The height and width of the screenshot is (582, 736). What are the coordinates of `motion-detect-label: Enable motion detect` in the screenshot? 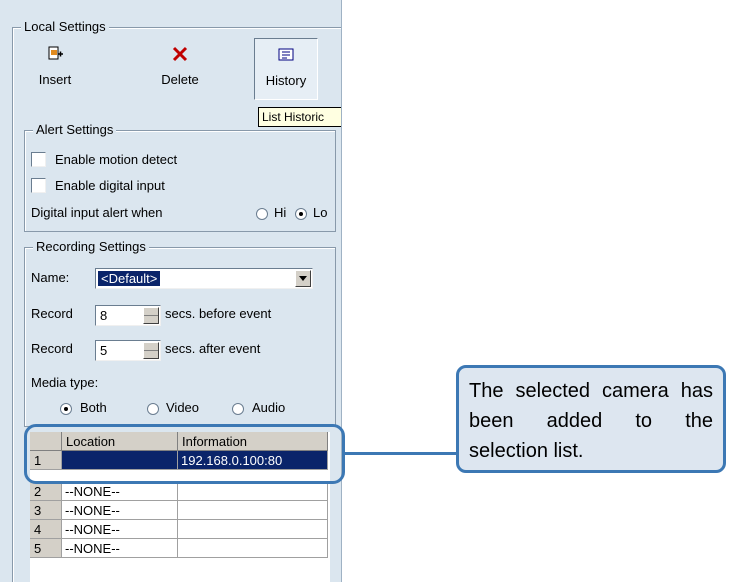 It's located at (116, 159).